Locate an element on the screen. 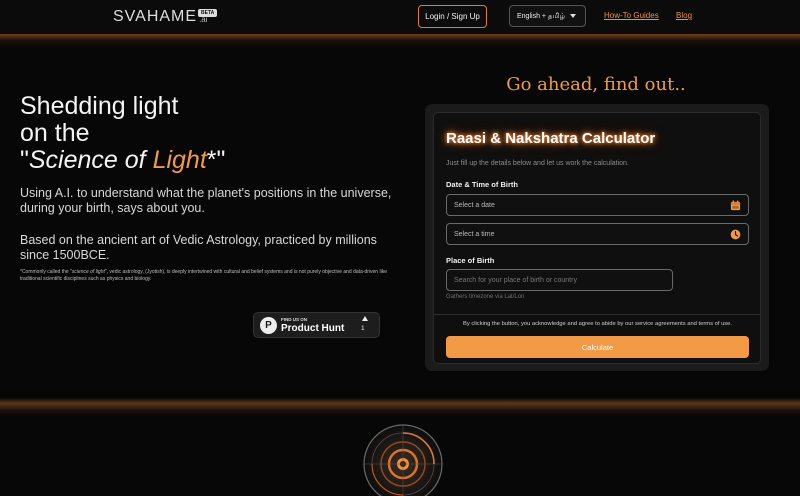 The image size is (800, 496). calculator-title: Raasi & Nakshatra Calculator is located at coordinates (551, 138).